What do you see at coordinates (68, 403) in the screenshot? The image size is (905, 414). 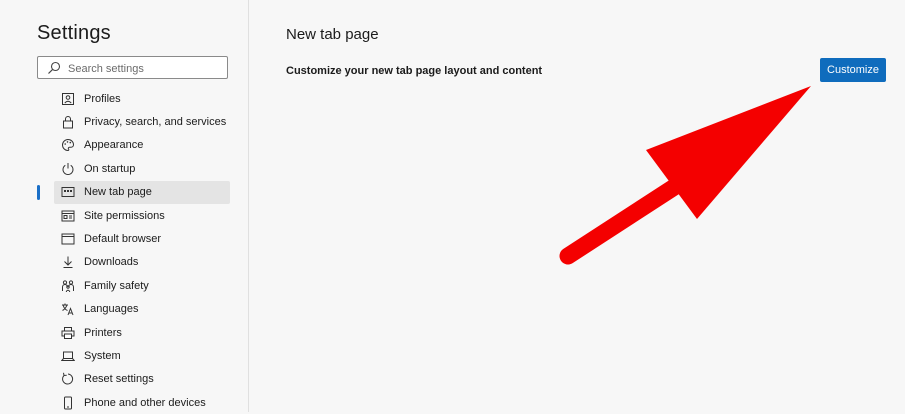 I see `phone-icon` at bounding box center [68, 403].